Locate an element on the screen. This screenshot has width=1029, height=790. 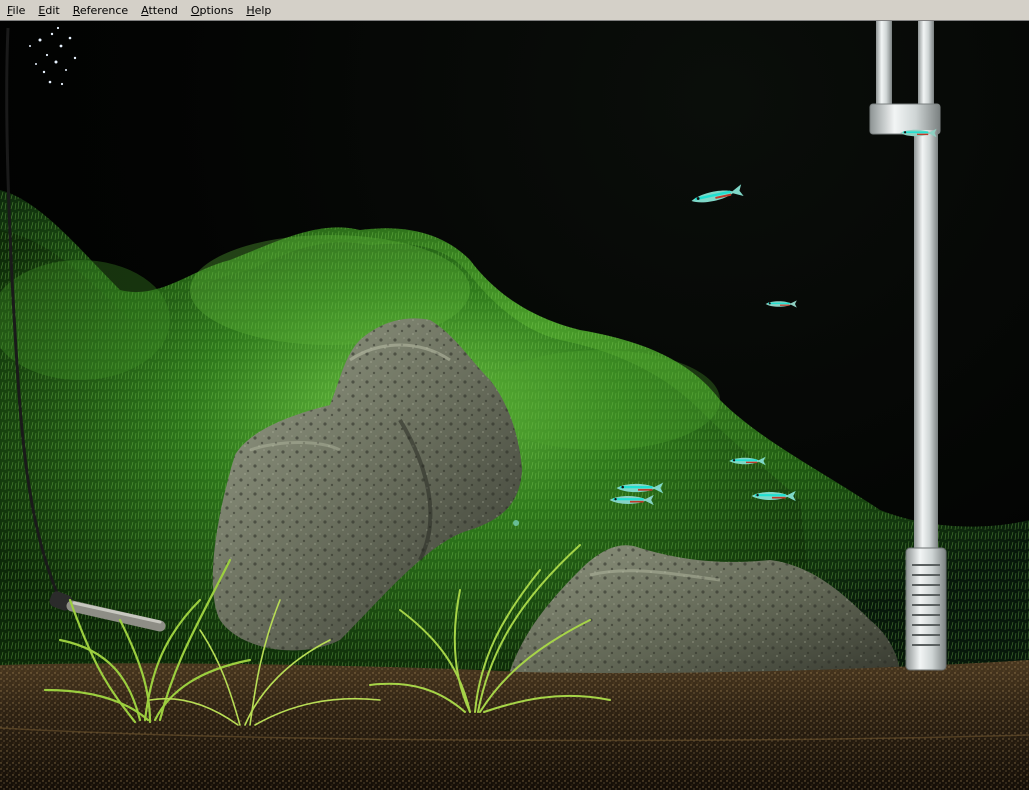
menu-edit: Edit is located at coordinates (48, 10).